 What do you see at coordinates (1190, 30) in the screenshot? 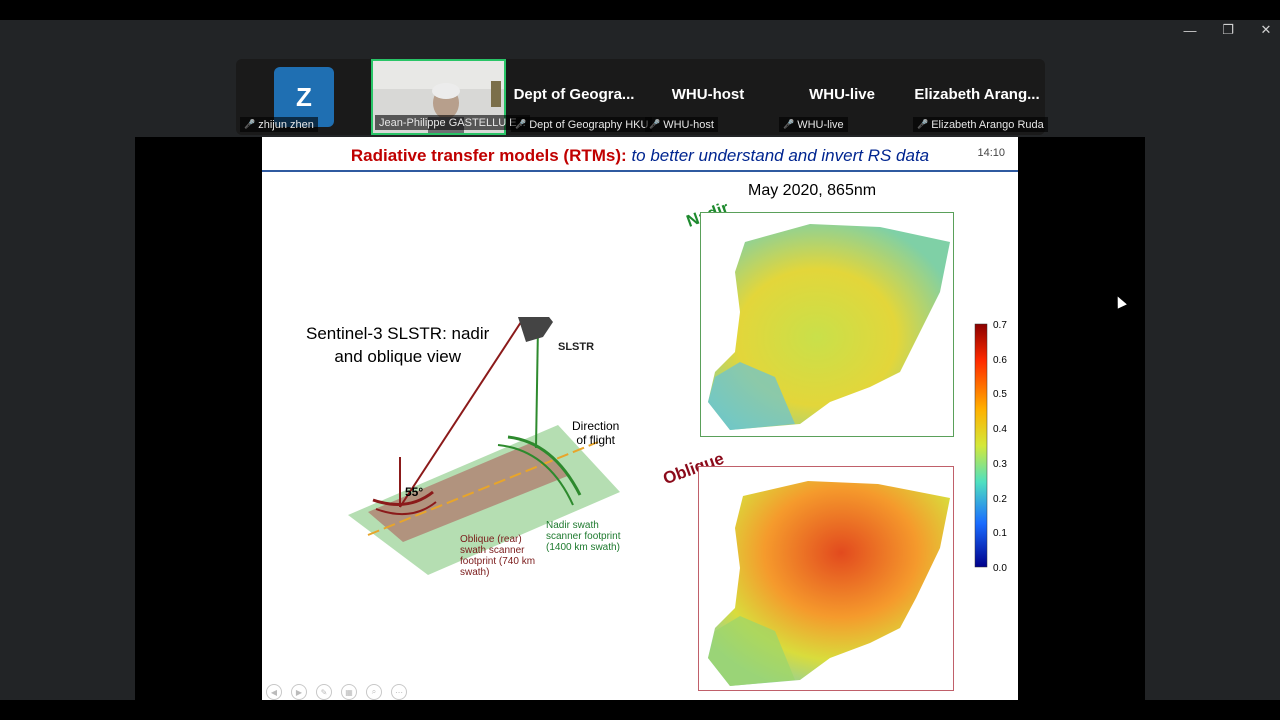
I see `minimize-icon: —` at bounding box center [1190, 30].